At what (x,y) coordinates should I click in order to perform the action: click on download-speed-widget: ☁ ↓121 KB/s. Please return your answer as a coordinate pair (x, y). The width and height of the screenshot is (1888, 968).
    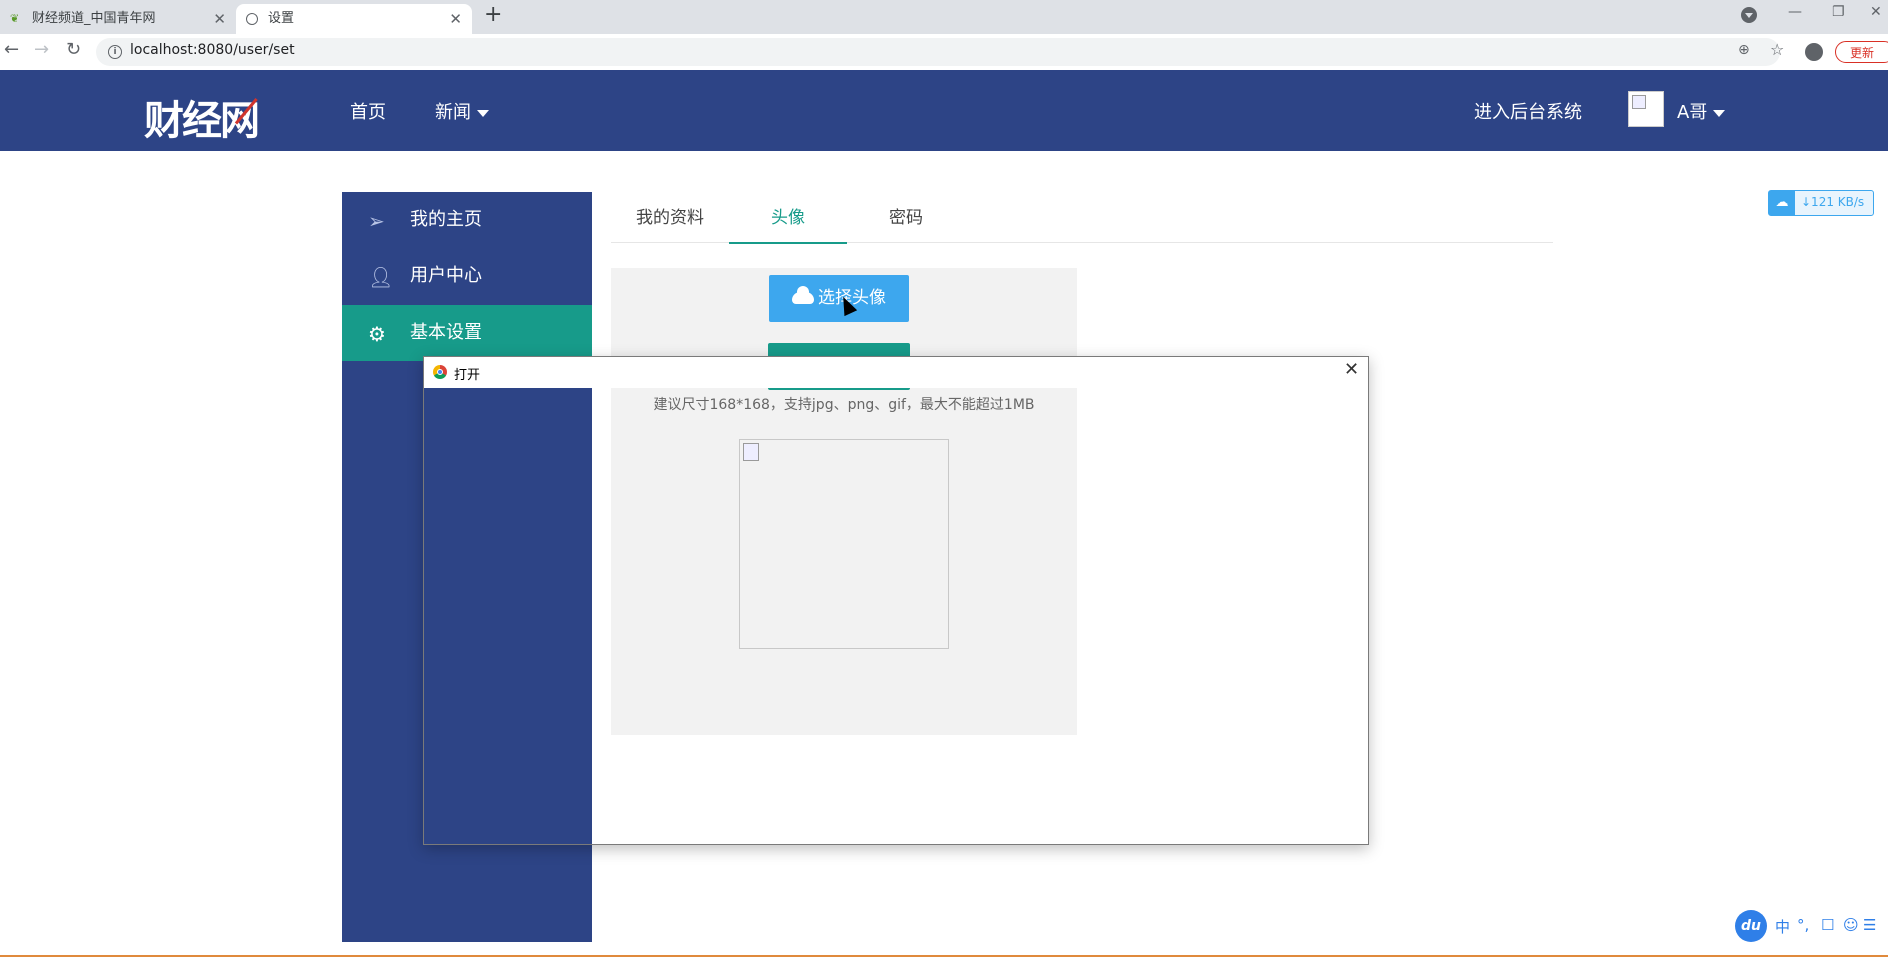
    Looking at the image, I should click on (1821, 203).